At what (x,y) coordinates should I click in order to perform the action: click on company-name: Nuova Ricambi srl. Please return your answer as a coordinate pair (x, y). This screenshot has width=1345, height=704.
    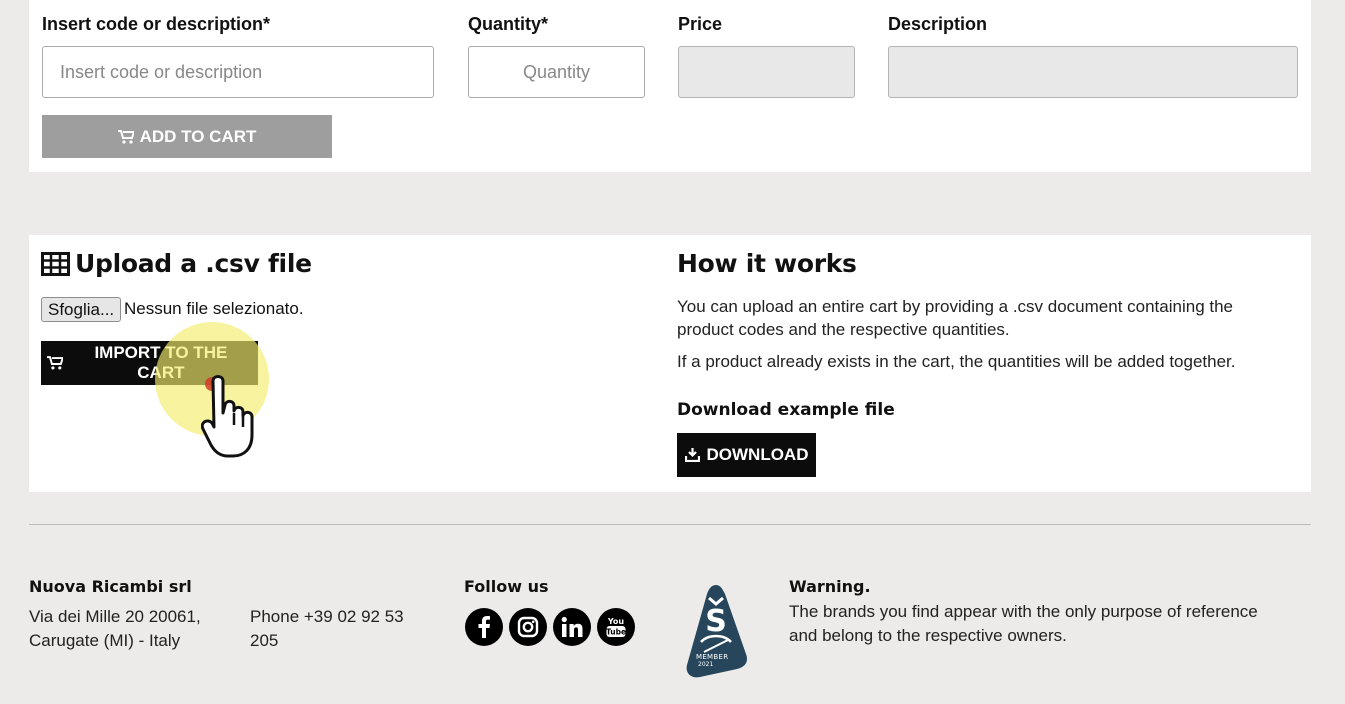
    Looking at the image, I should click on (110, 586).